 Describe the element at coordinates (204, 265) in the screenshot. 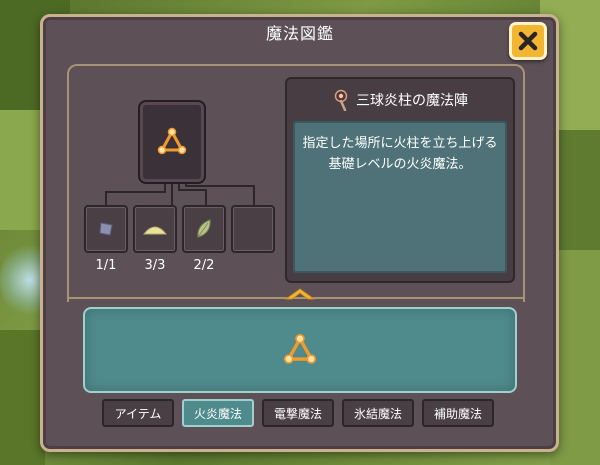

I see `material-count-3: 2/2` at that location.